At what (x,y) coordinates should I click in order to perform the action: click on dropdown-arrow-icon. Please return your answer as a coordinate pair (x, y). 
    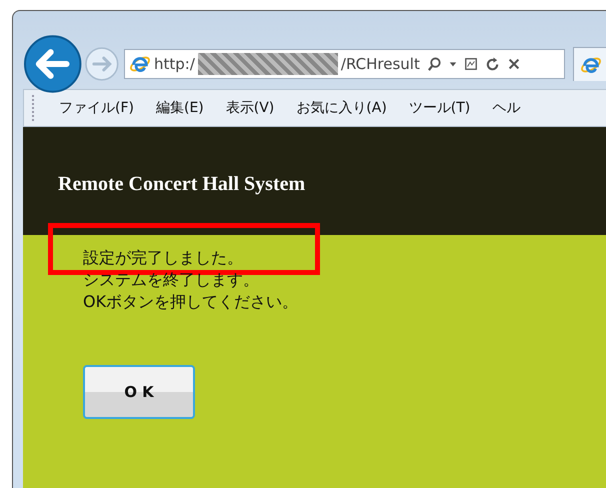
    Looking at the image, I should click on (452, 64).